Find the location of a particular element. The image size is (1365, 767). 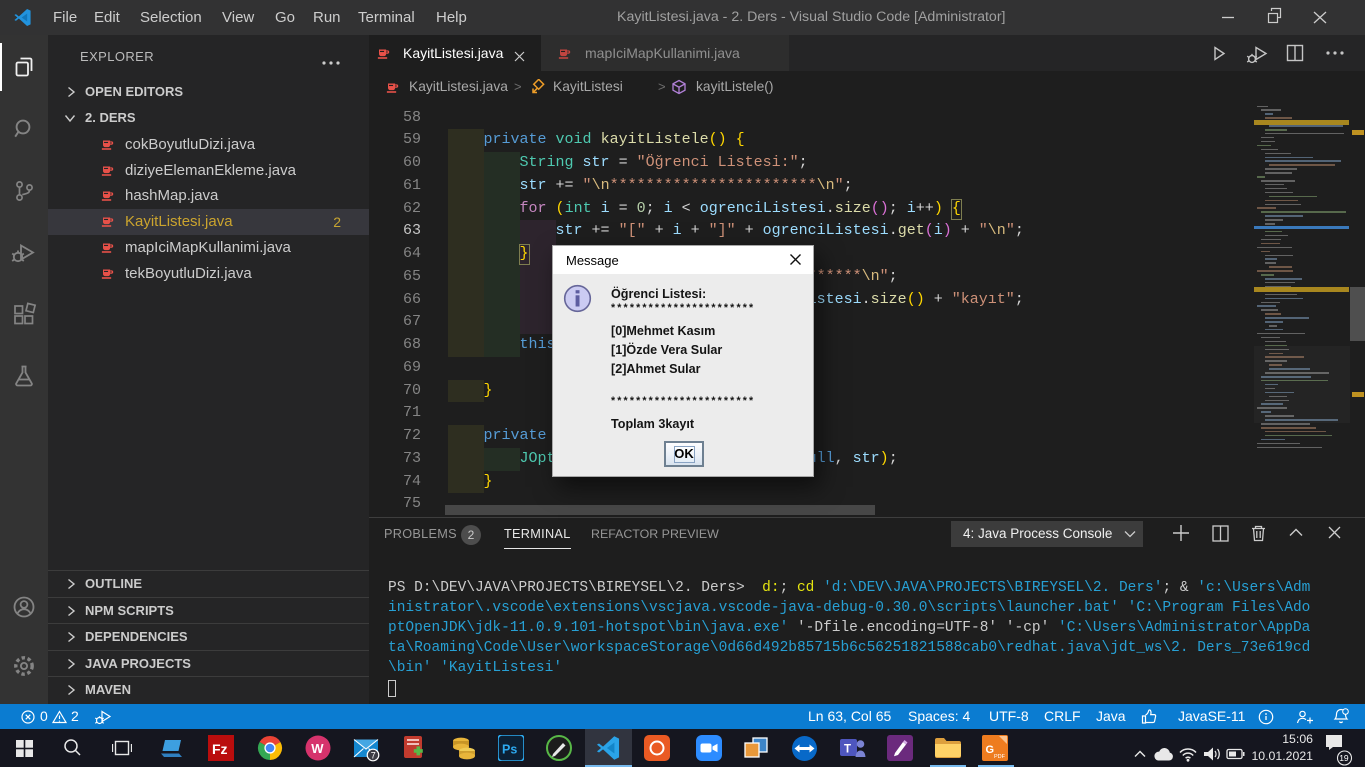

svg-text: W is located at coordinates (317, 748).